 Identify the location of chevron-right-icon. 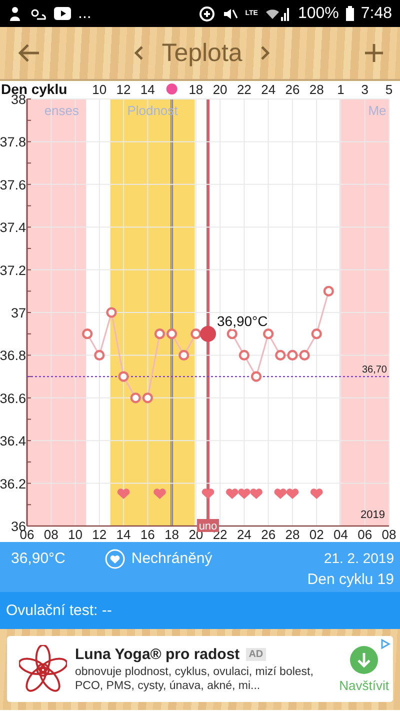
(265, 53).